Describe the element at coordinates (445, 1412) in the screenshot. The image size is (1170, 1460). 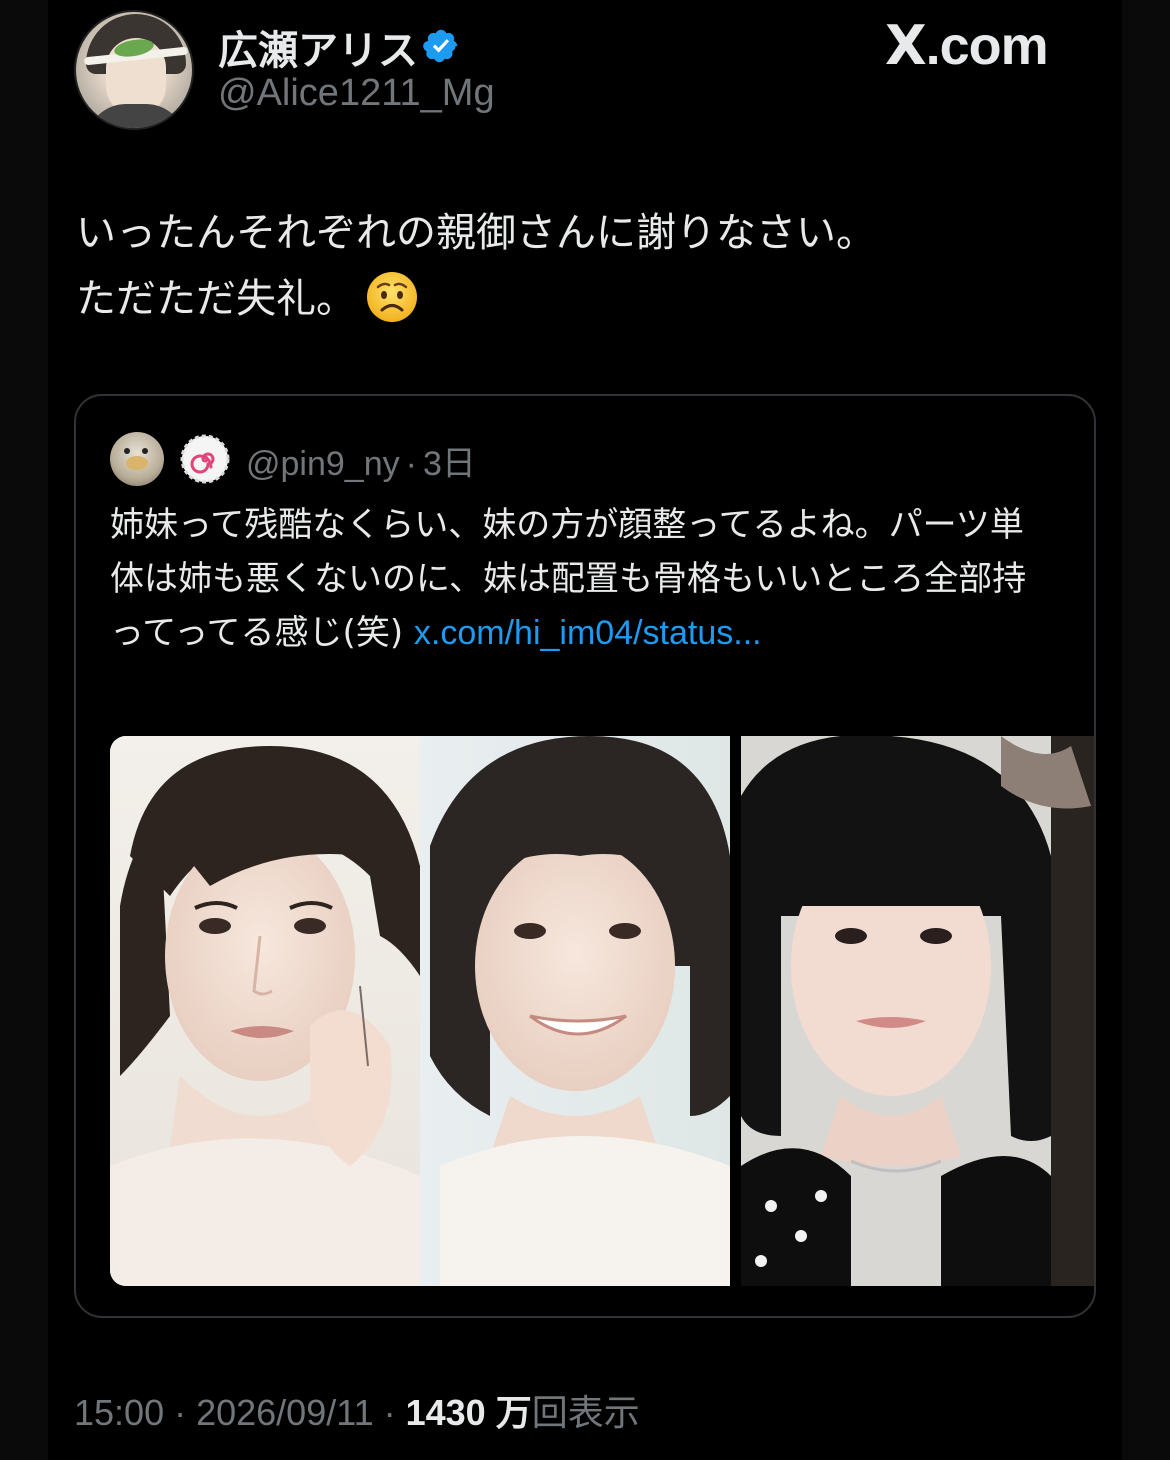
I see `views-number: 1430` at that location.